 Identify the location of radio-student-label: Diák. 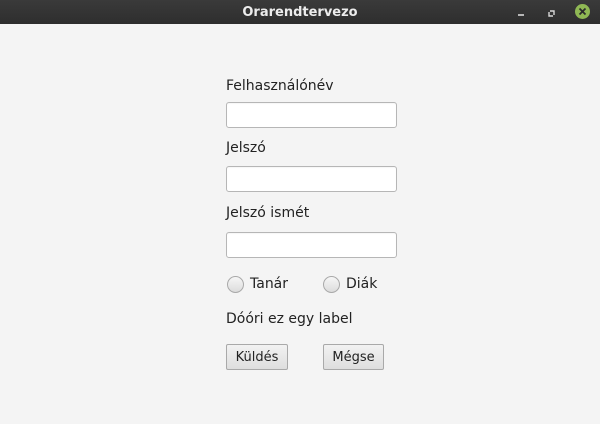
(361, 284).